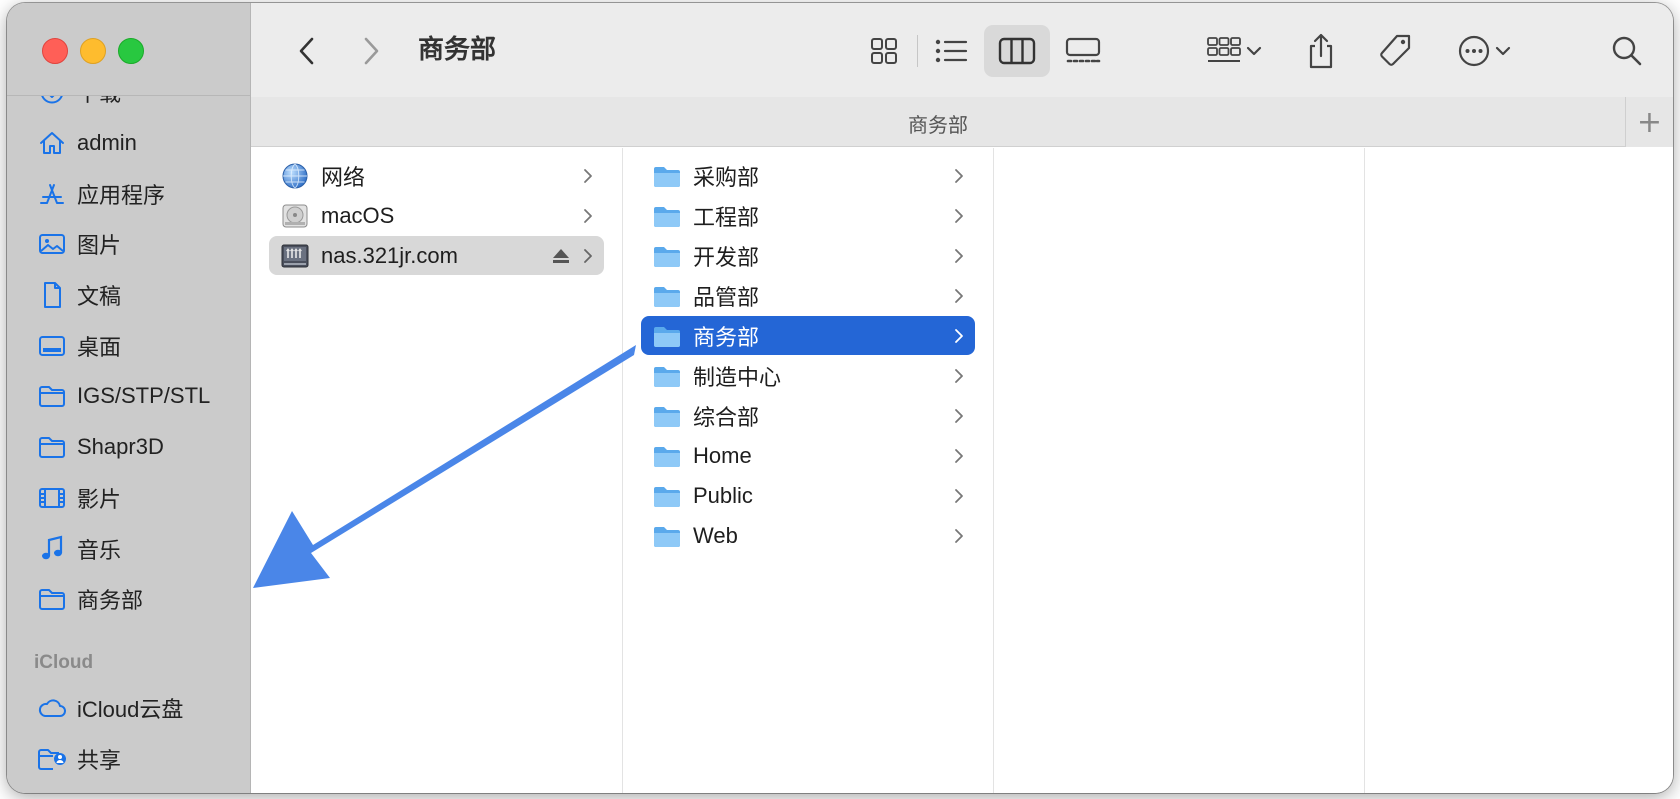  Describe the element at coordinates (726, 177) in the screenshot. I see `item-label: 采购部` at that location.